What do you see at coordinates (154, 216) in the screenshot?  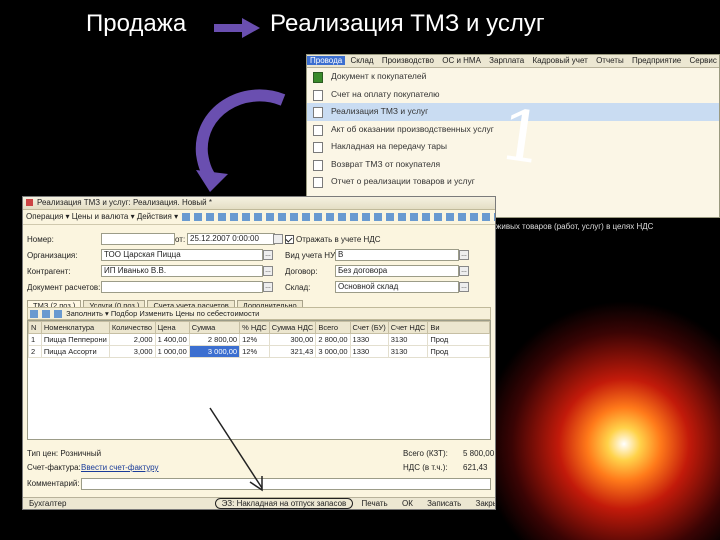 I see `toolbar-actions-button: Действия` at bounding box center [154, 216].